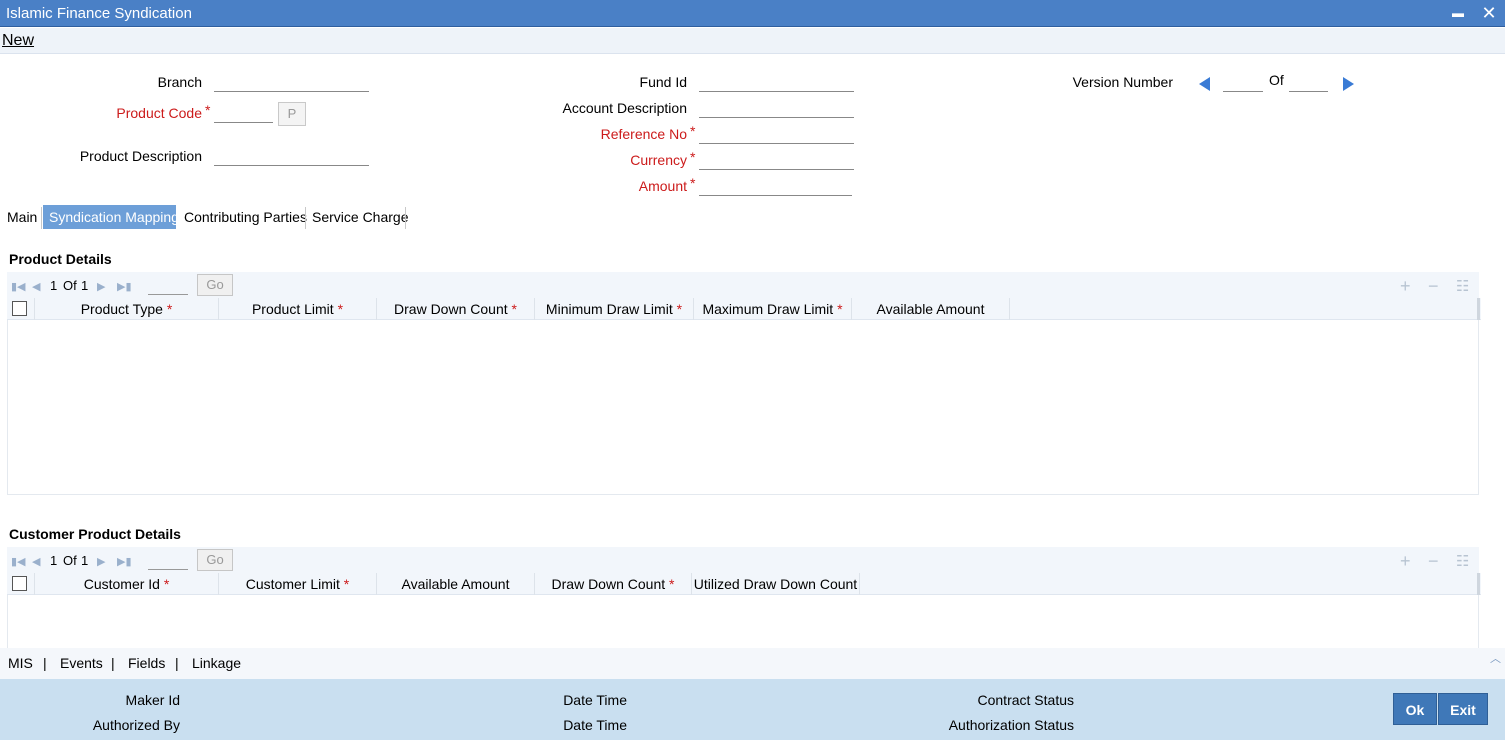 The width and height of the screenshot is (1505, 740). I want to click on new-link: New, so click(18, 41).